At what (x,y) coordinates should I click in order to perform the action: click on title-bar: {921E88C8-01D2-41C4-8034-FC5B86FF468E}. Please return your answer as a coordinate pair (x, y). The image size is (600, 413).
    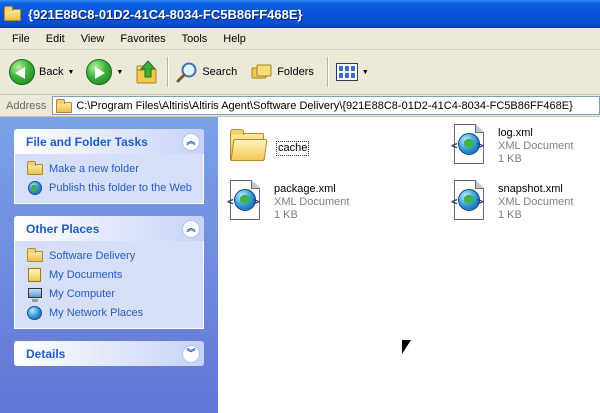
    Looking at the image, I should click on (300, 14).